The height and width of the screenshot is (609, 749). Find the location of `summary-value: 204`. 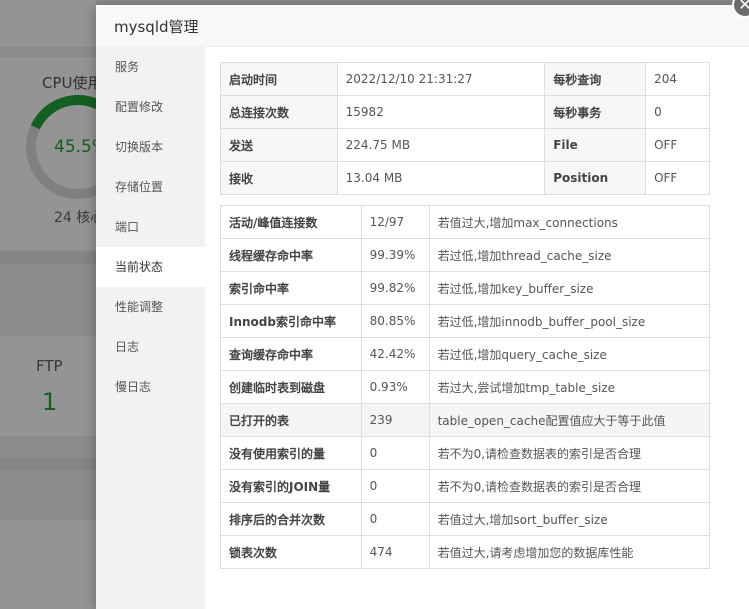

summary-value: 204 is located at coordinates (677, 79).